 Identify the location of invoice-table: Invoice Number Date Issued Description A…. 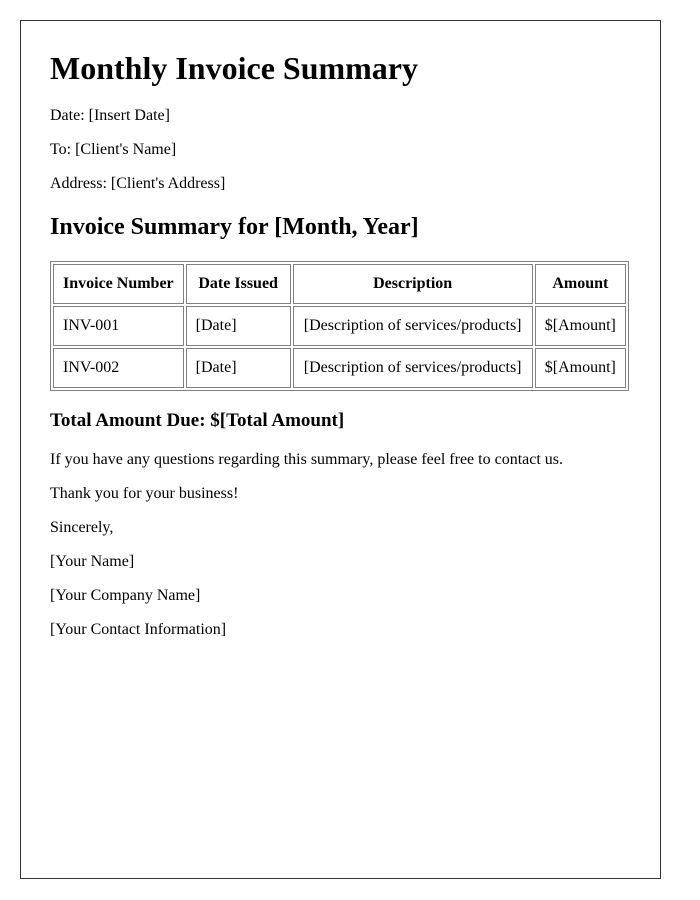
(339, 326).